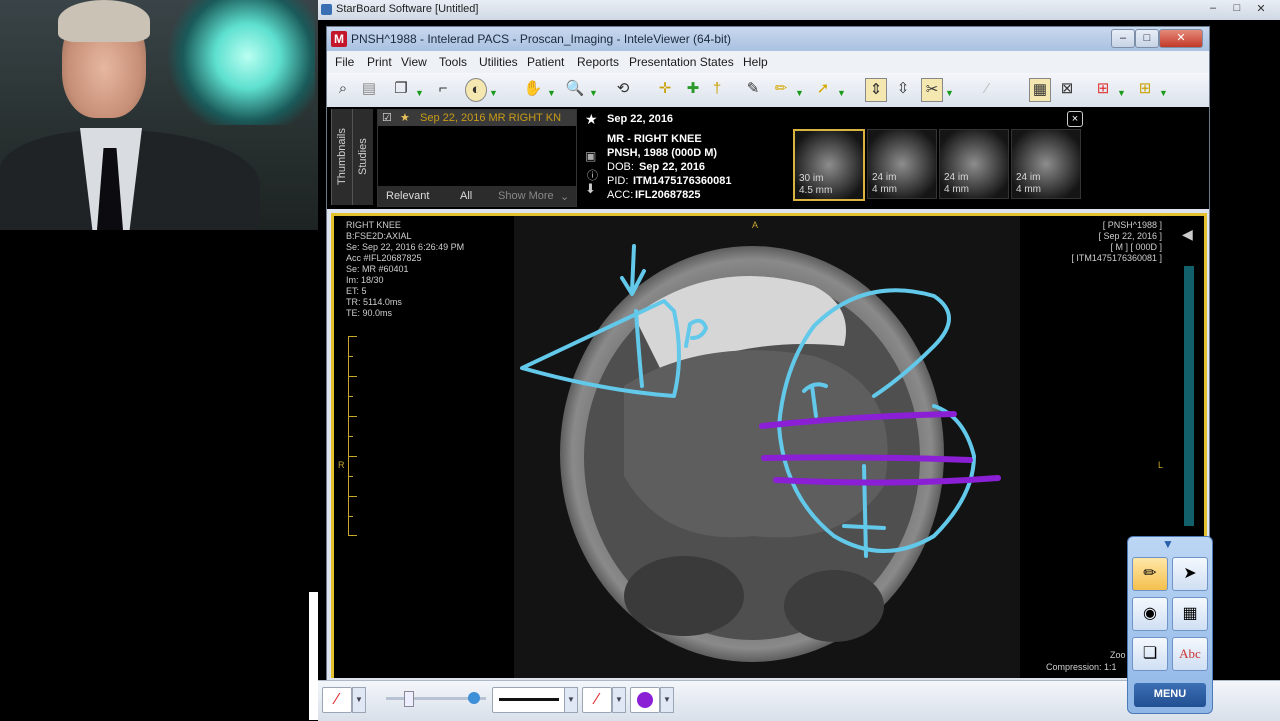  What do you see at coordinates (753, 89) in the screenshot?
I see `annotate-icon: ✎` at bounding box center [753, 89].